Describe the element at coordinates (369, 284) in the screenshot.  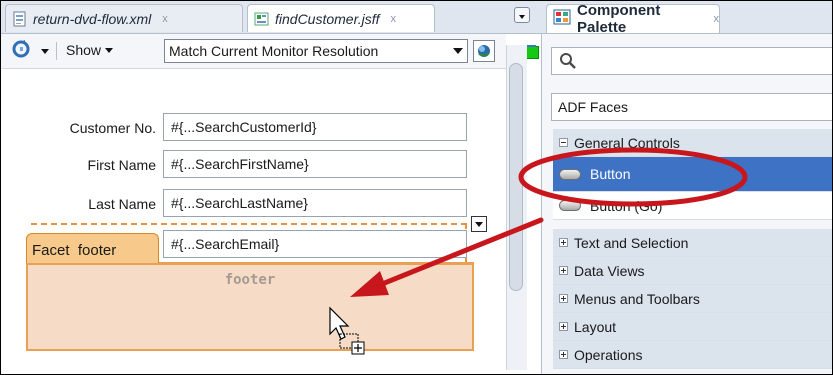
I see `drag-arrow-head` at that location.